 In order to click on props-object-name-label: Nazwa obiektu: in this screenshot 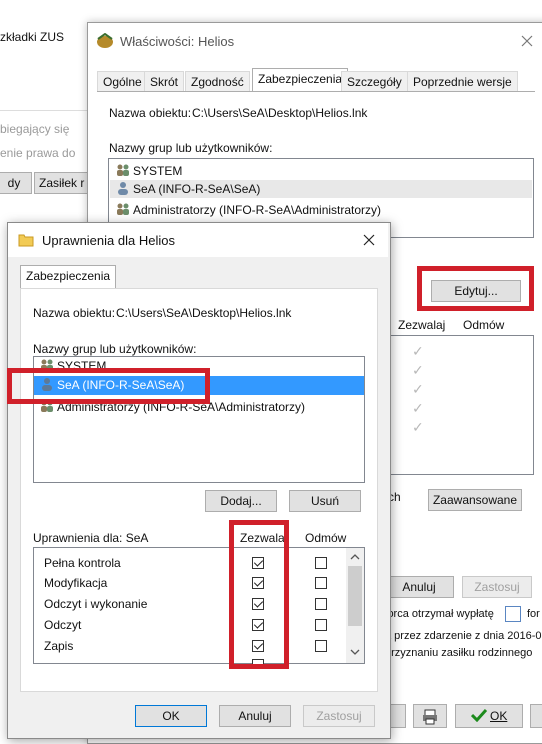, I will do `click(150, 113)`.